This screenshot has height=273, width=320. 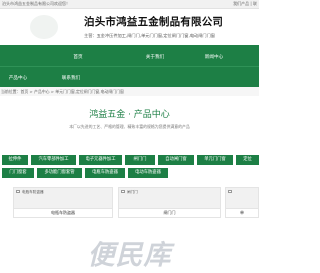 I want to click on breadcrumb: 当前位置：首页 > 产品中心 > 单元门门窗,定位闸门门窗,电动闸门门窗, so click(x=129, y=91).